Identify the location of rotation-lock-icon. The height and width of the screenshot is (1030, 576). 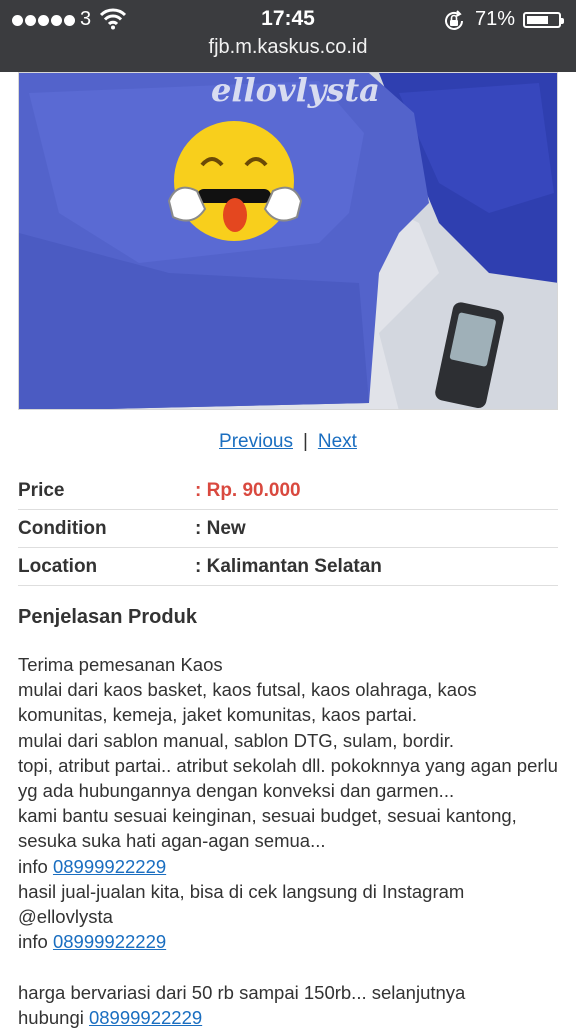
(454, 23).